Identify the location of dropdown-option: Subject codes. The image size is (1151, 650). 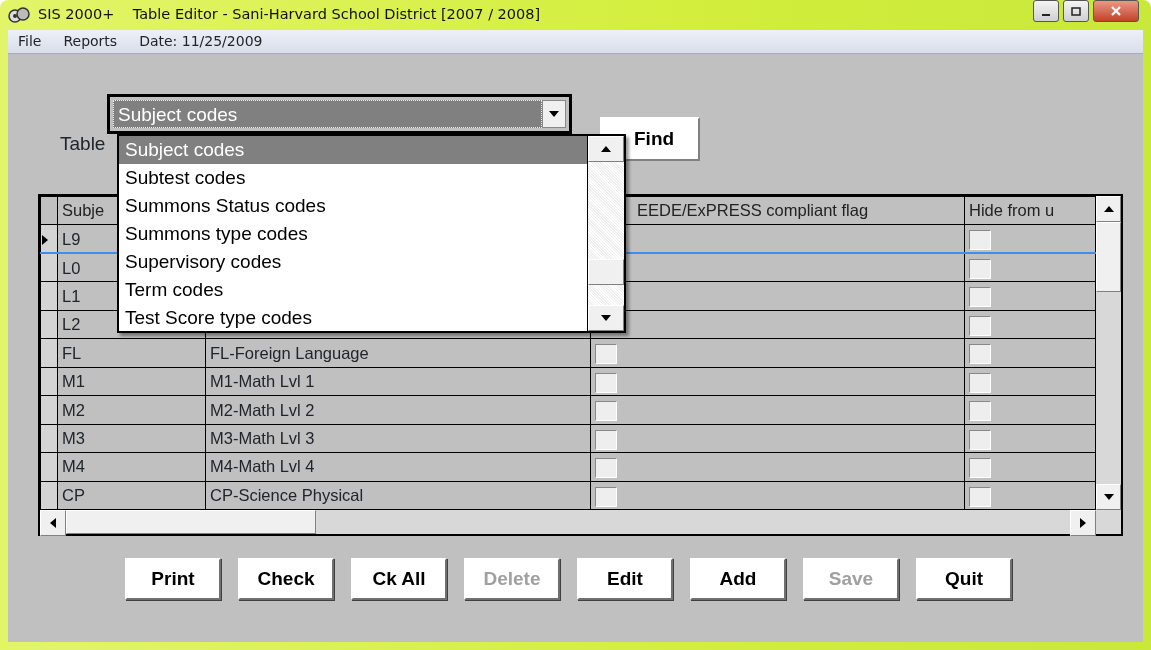
(353, 150).